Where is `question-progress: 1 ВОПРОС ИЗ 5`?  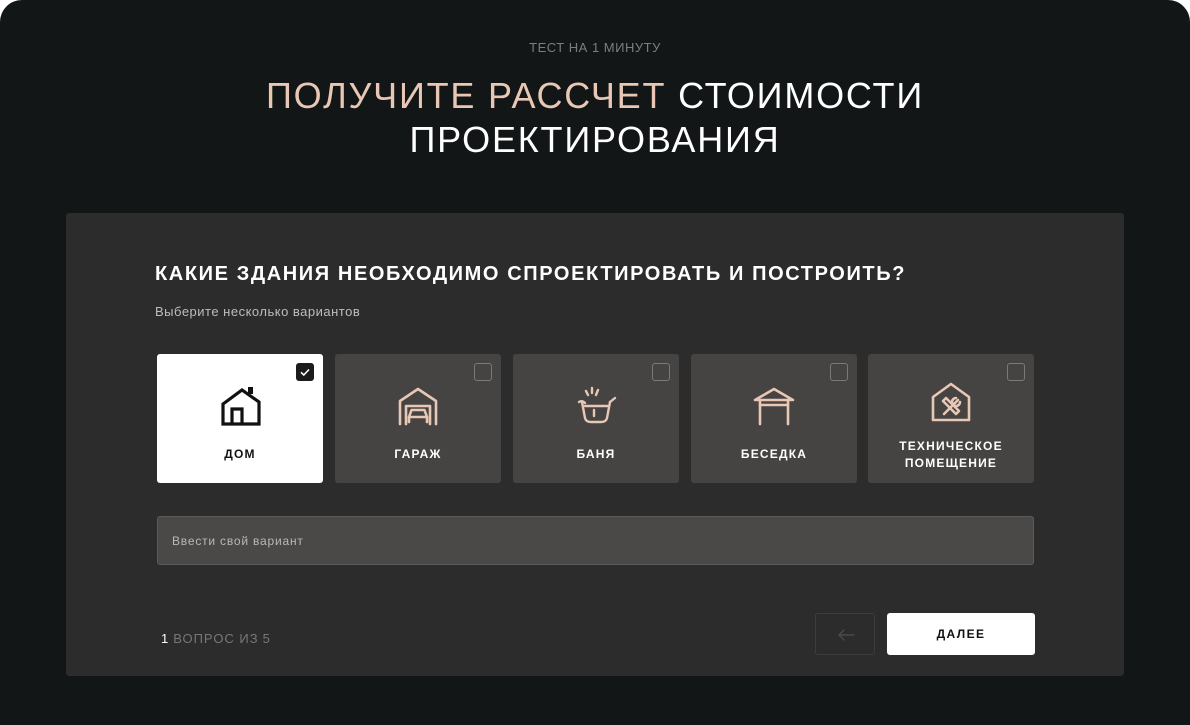
question-progress: 1 ВОПРОС ИЗ 5 is located at coordinates (216, 638).